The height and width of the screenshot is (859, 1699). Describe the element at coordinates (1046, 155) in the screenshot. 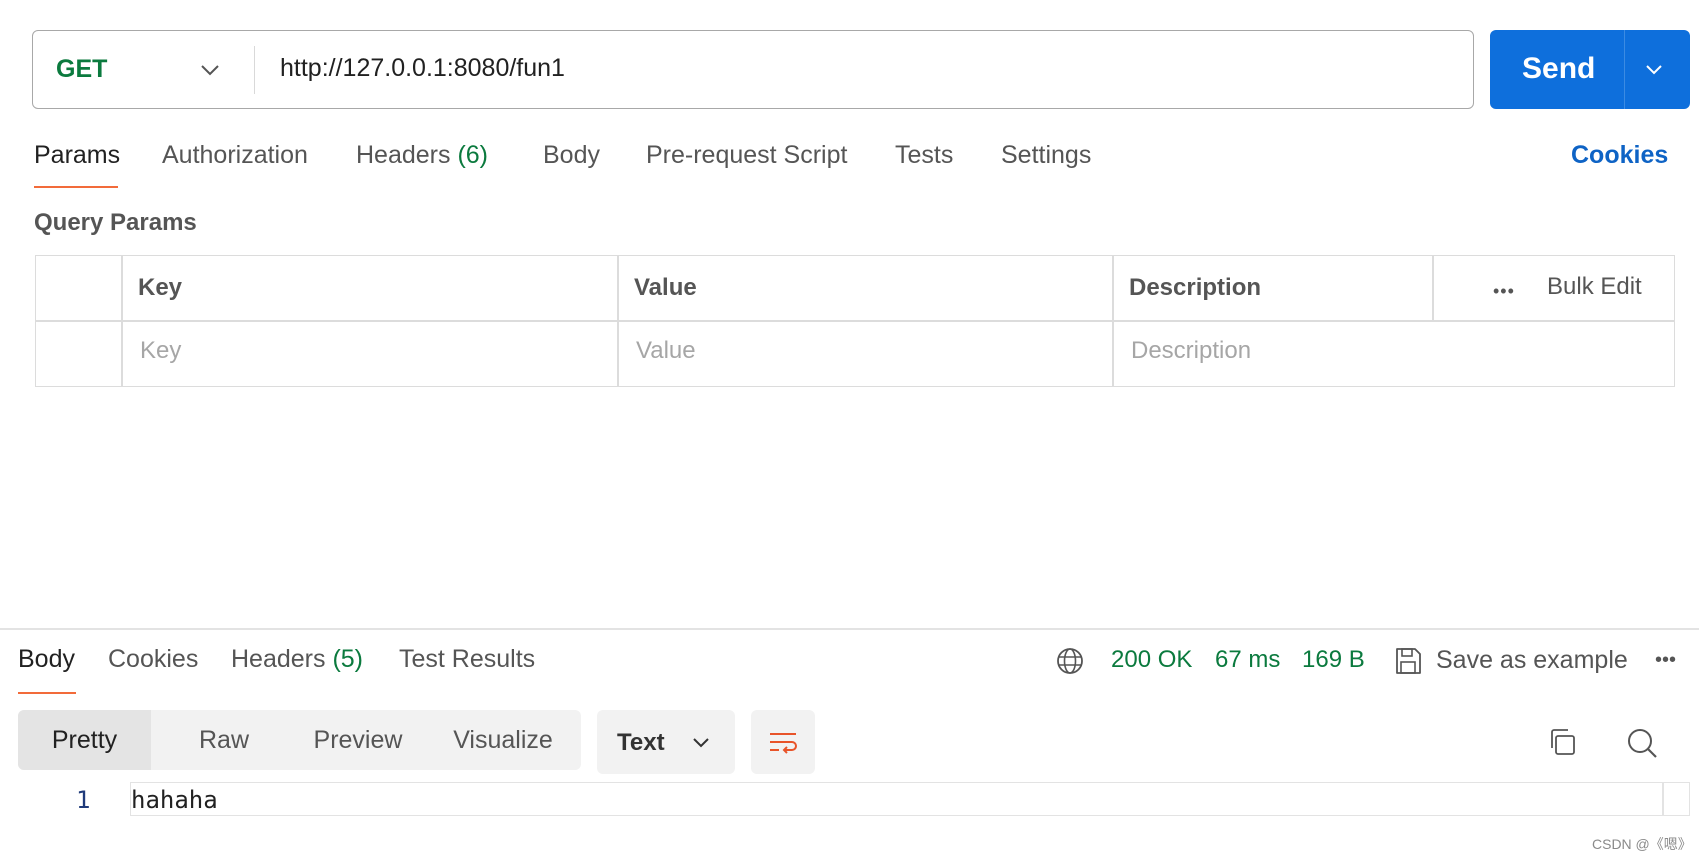

I see `tab-settings: Settings` at that location.